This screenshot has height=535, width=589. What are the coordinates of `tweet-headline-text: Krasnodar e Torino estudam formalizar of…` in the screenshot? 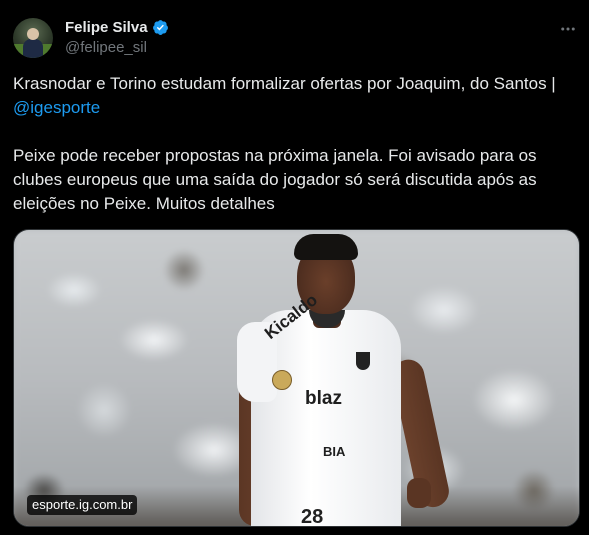 It's located at (284, 83).